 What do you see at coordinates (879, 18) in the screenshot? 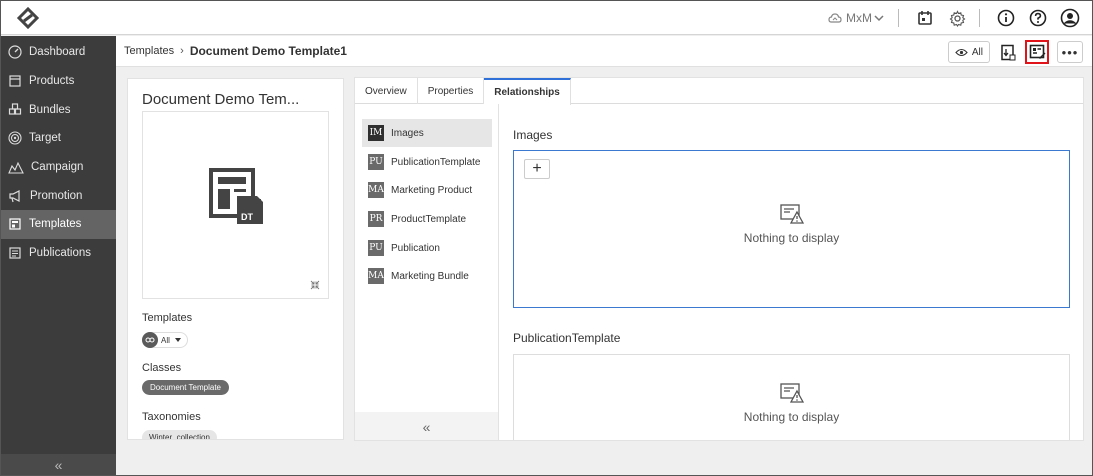
I see `chevron-down-icon` at bounding box center [879, 18].